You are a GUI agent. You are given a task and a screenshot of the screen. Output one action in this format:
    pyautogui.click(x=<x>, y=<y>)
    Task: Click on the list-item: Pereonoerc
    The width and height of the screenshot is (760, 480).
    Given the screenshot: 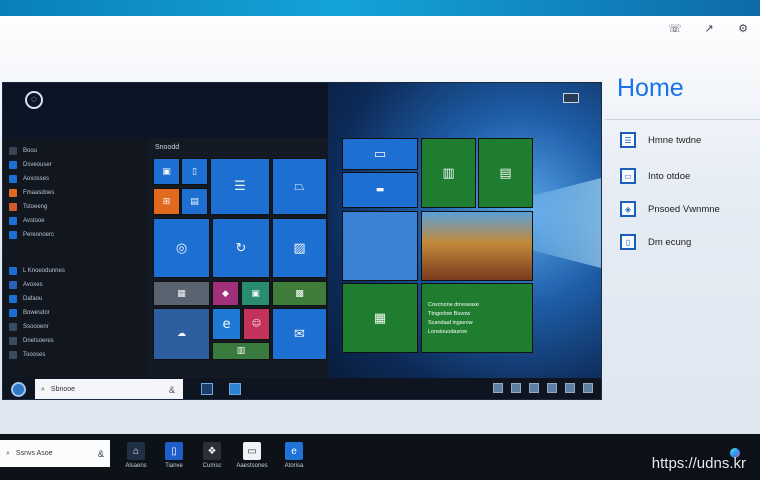 What is the action you would take?
    pyautogui.click(x=31, y=235)
    